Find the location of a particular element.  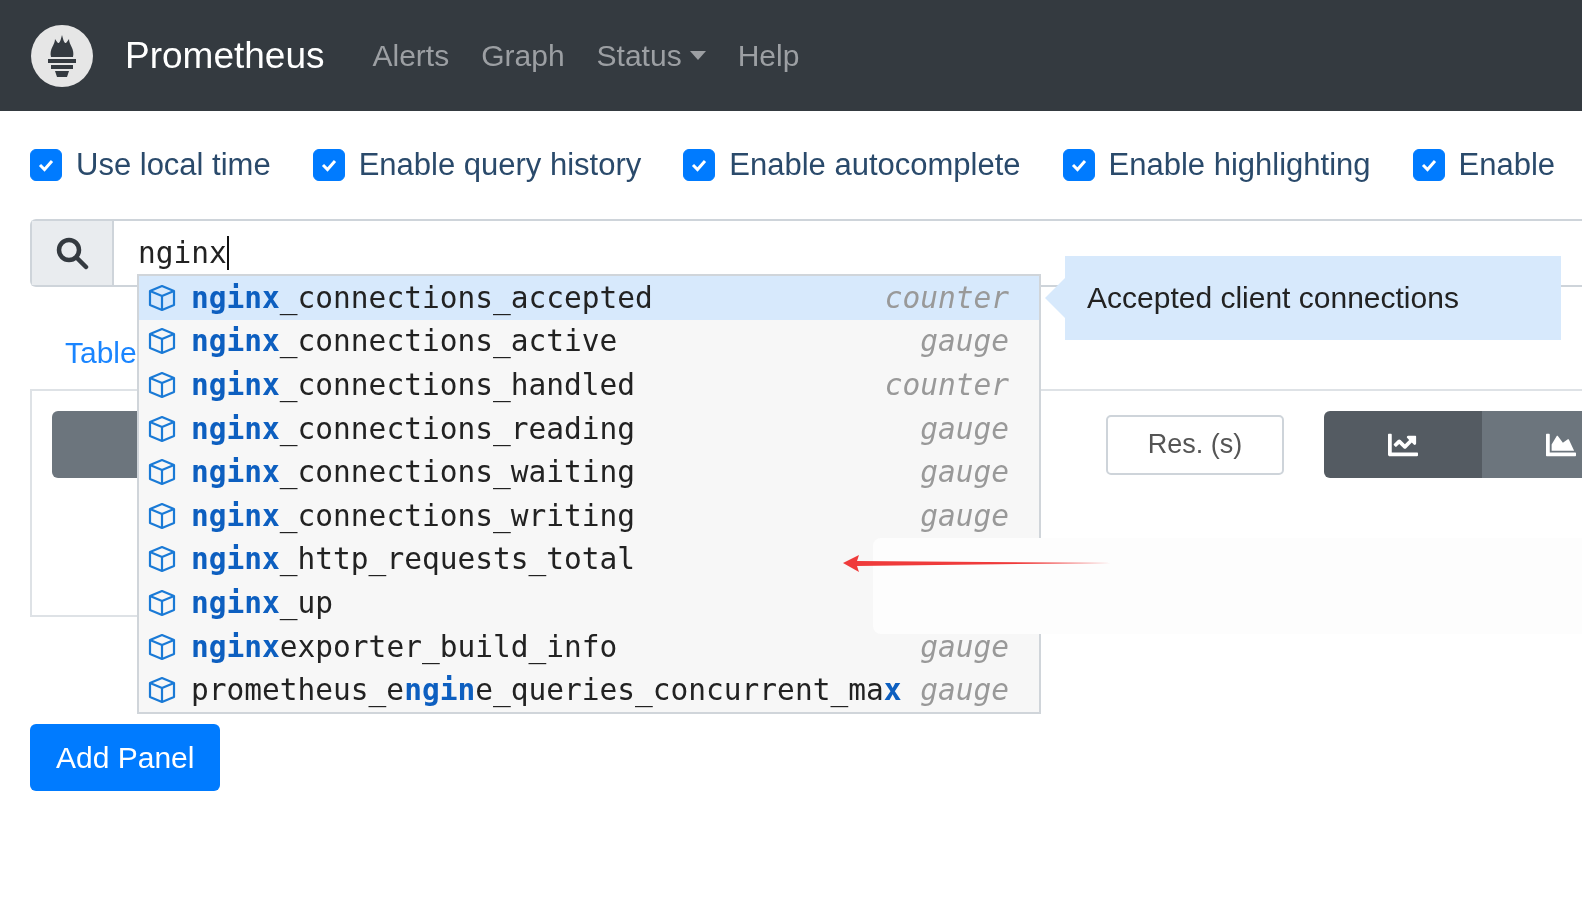

checkbox-label: Enable query history is located at coordinates (500, 165).